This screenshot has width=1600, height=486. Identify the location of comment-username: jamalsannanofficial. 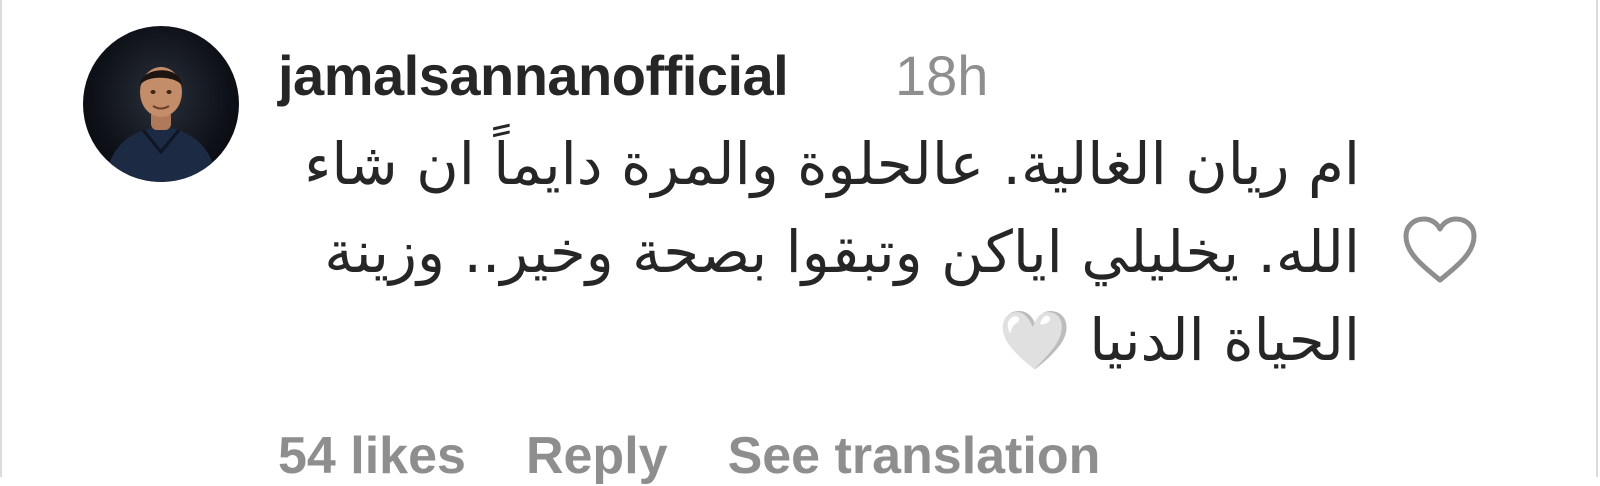
(533, 76).